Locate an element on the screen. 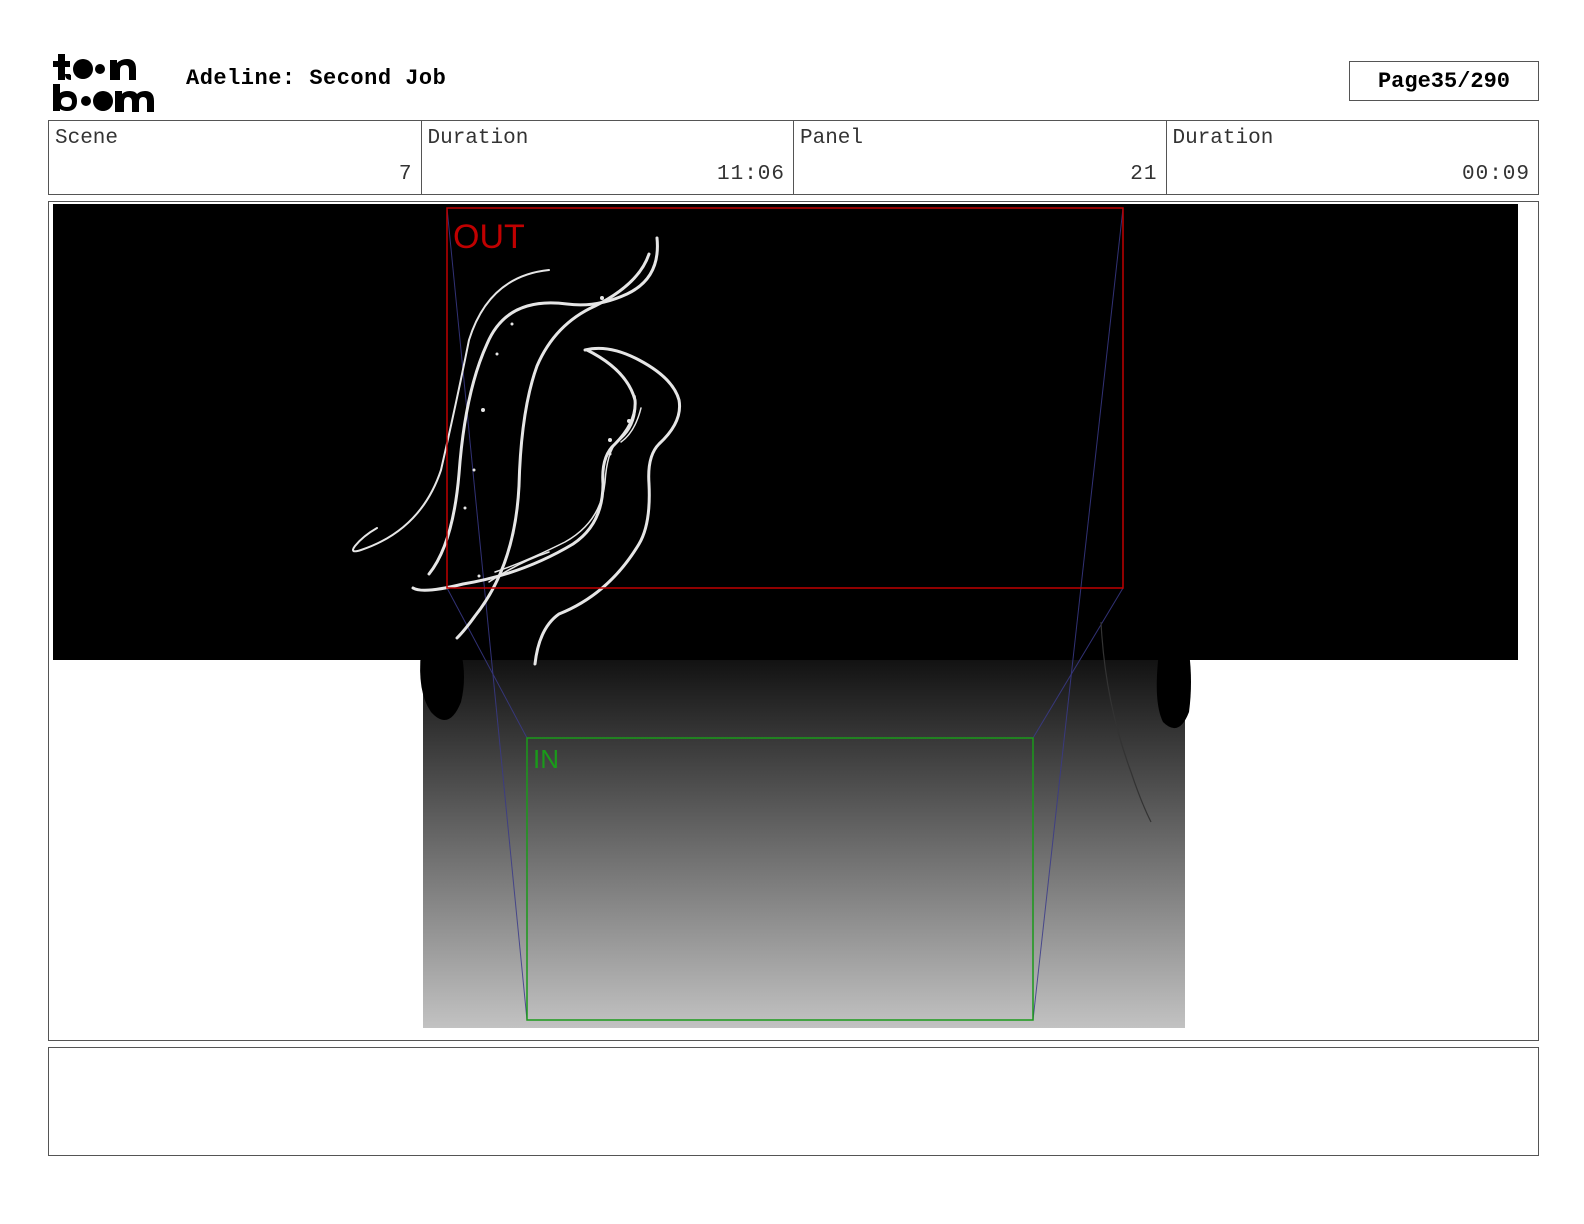 This screenshot has width=1584, height=1224. gradient-background is located at coordinates (804, 843).